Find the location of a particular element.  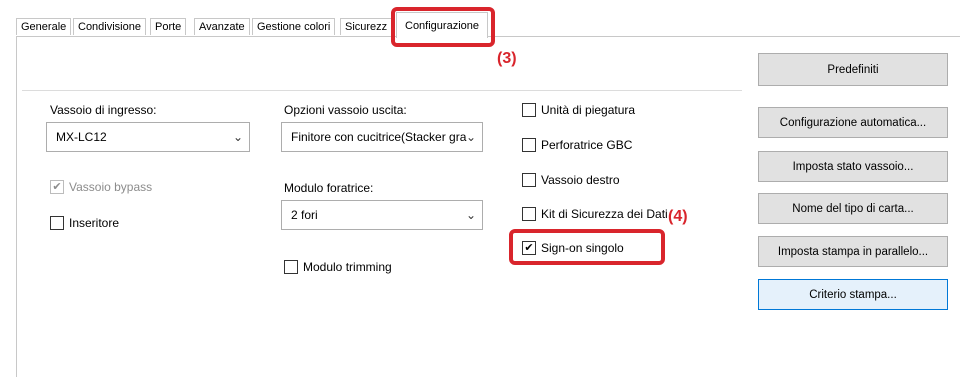

data-security-kit-checkbox: Kit di Sicurezza dei Dati is located at coordinates (595, 214).